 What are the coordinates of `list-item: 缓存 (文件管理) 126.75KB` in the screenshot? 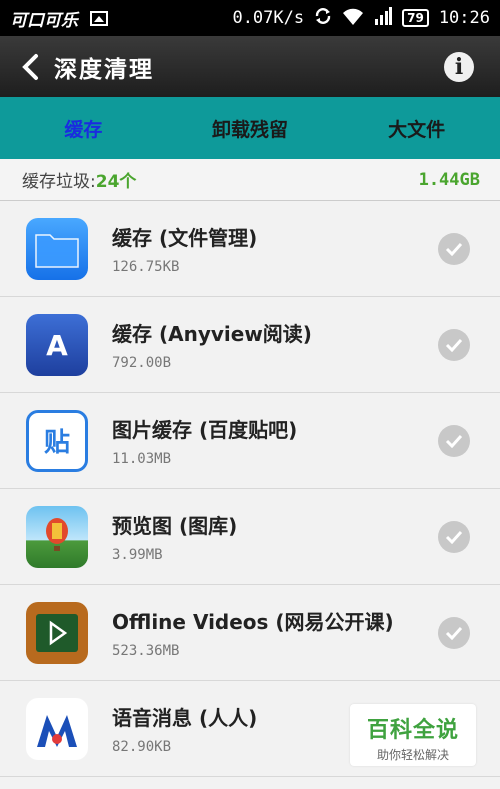 It's located at (250, 249).